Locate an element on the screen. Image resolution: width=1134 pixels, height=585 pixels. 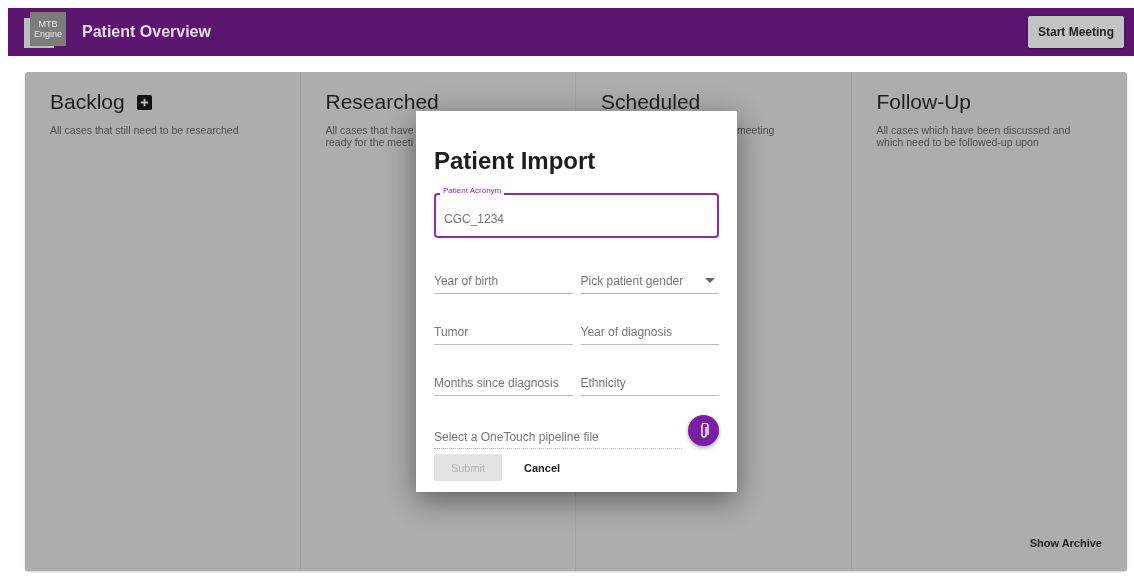
paperclip-icon is located at coordinates (703, 430).